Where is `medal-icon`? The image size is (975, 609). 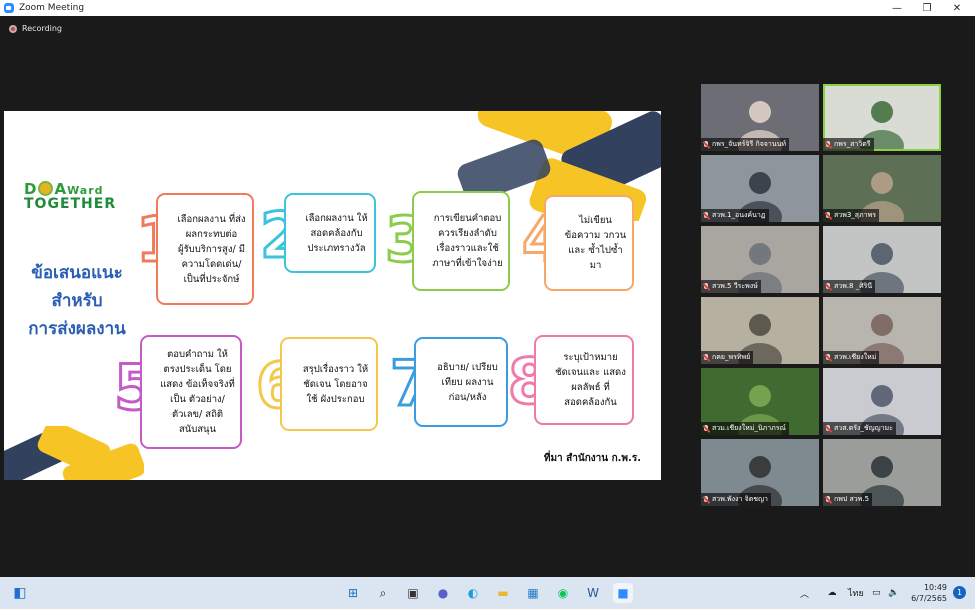 medal-icon is located at coordinates (46, 188).